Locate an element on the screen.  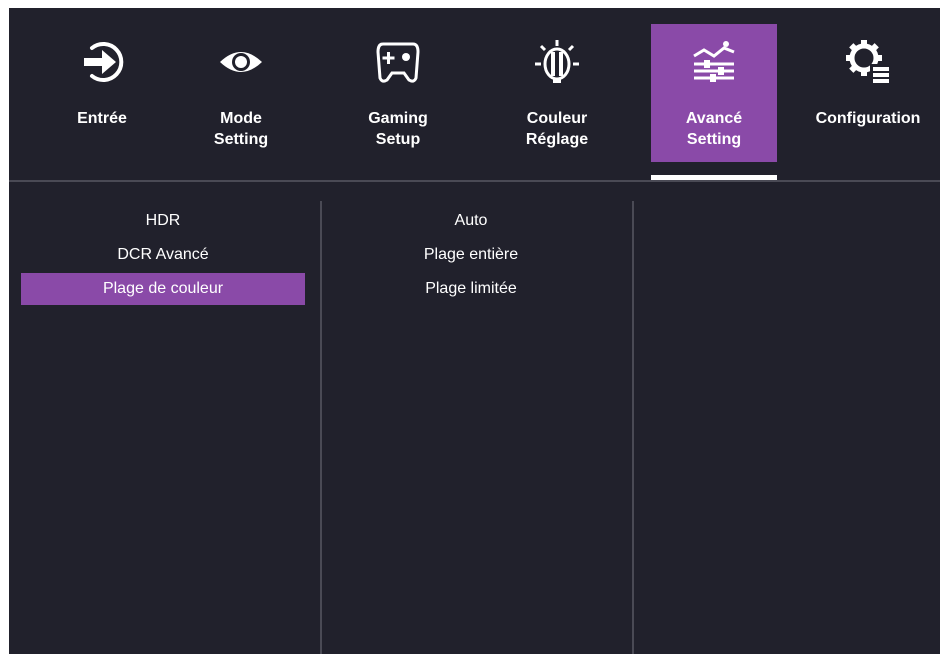
gamepad-icon is located at coordinates (398, 62).